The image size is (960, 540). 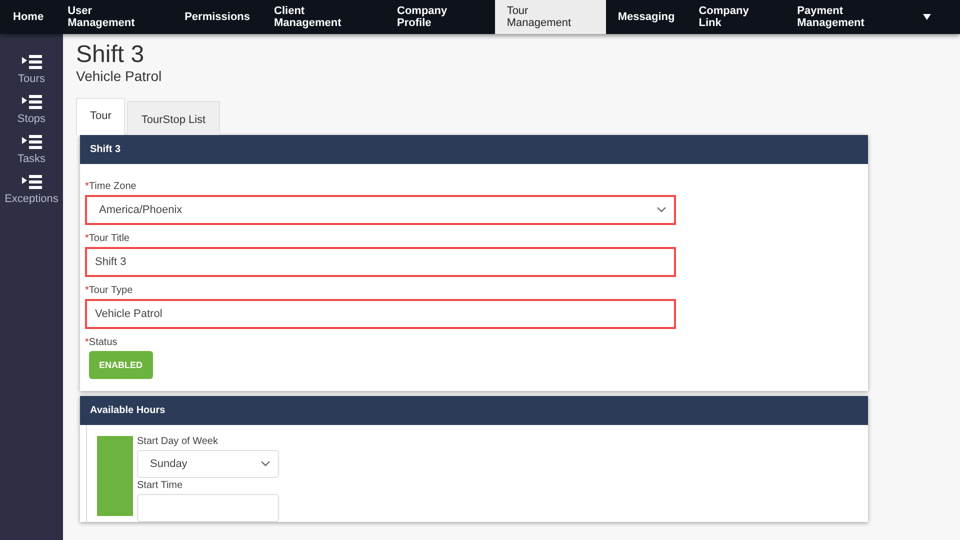 I want to click on tab: TourStop List, so click(x=173, y=118).